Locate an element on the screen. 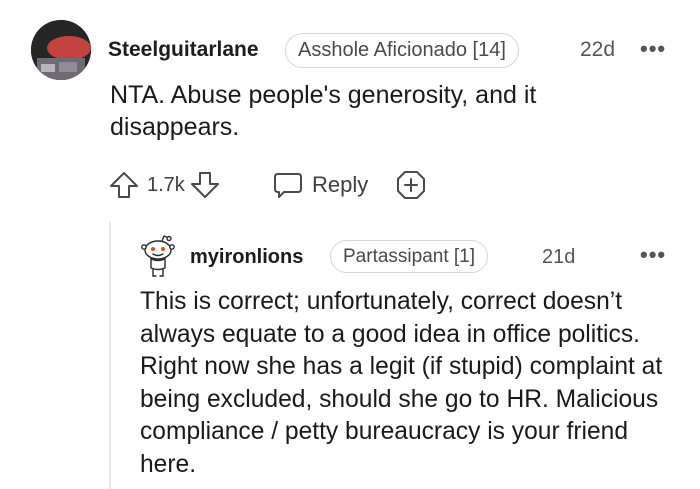 The height and width of the screenshot is (489, 700). plus-award-icon is located at coordinates (411, 185).